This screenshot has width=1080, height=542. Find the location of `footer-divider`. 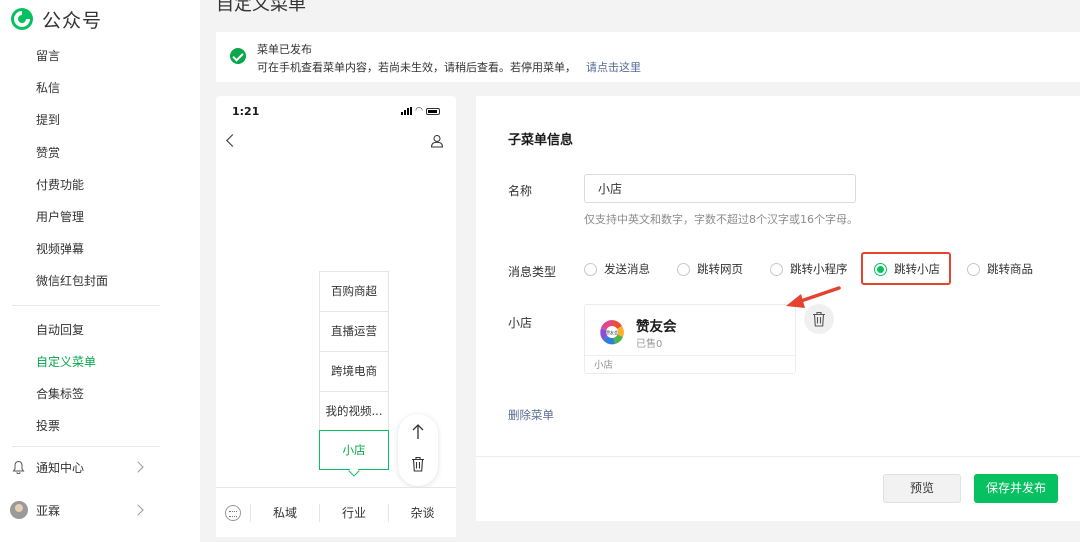

footer-divider is located at coordinates (778, 456).